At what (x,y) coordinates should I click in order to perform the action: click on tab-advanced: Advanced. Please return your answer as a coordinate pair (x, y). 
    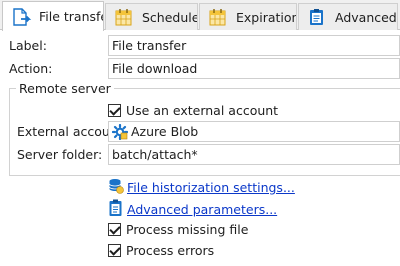
    Looking at the image, I should click on (348, 16).